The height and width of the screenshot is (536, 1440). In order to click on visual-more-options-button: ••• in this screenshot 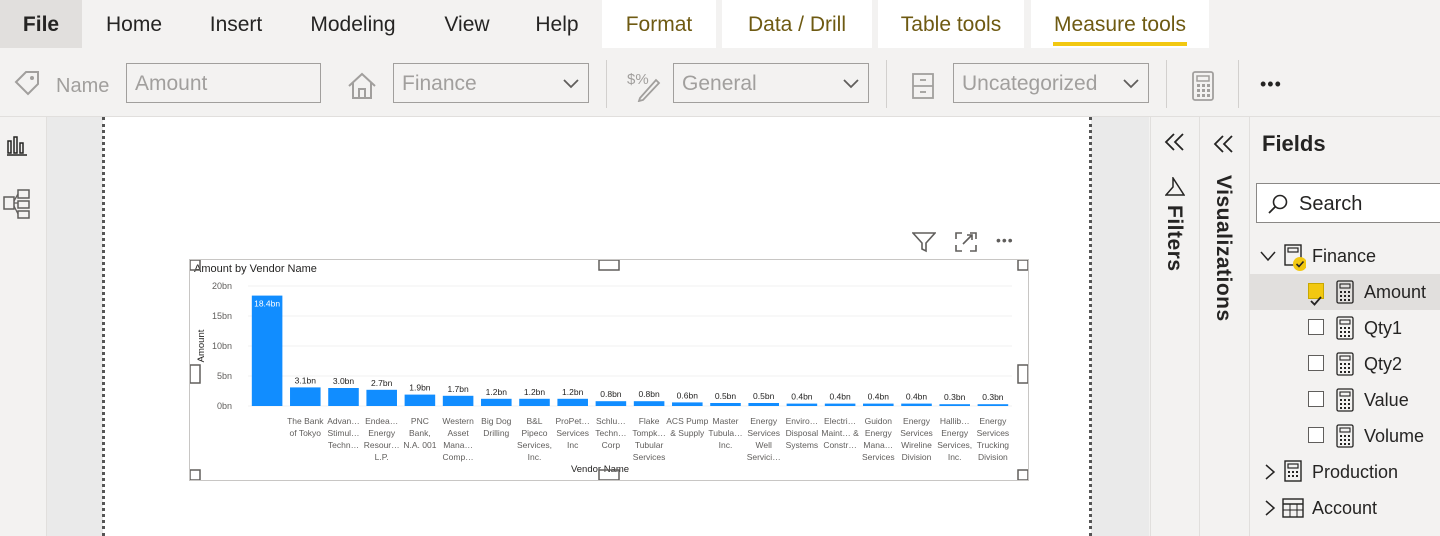, I will do `click(1005, 240)`.